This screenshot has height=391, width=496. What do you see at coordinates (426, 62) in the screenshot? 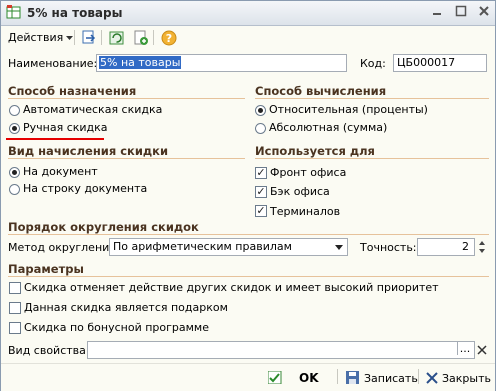
I see `code-field-value: ЦБ000017` at bounding box center [426, 62].